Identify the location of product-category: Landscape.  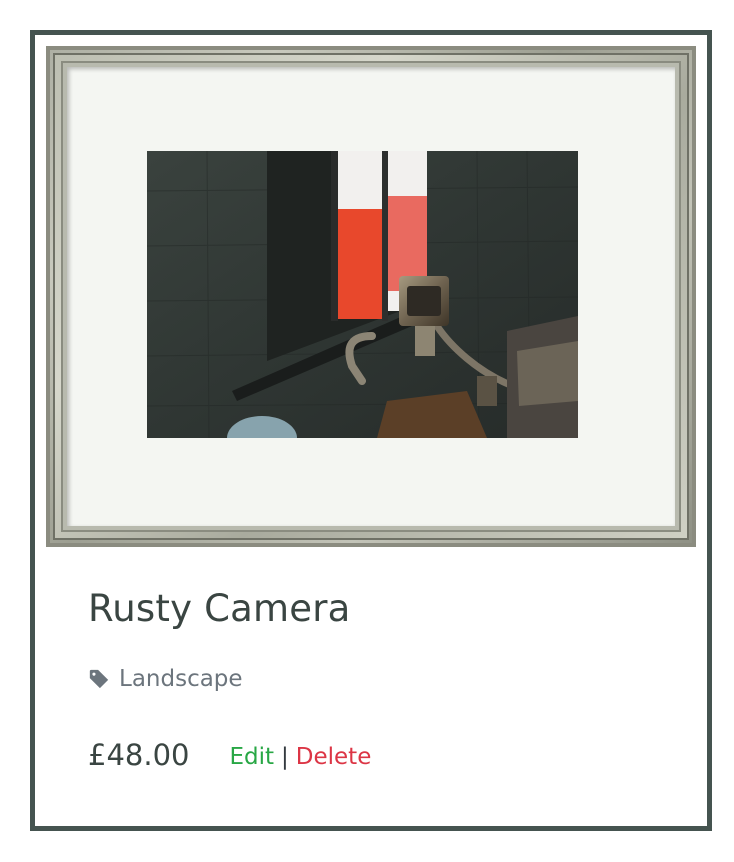
(165, 679).